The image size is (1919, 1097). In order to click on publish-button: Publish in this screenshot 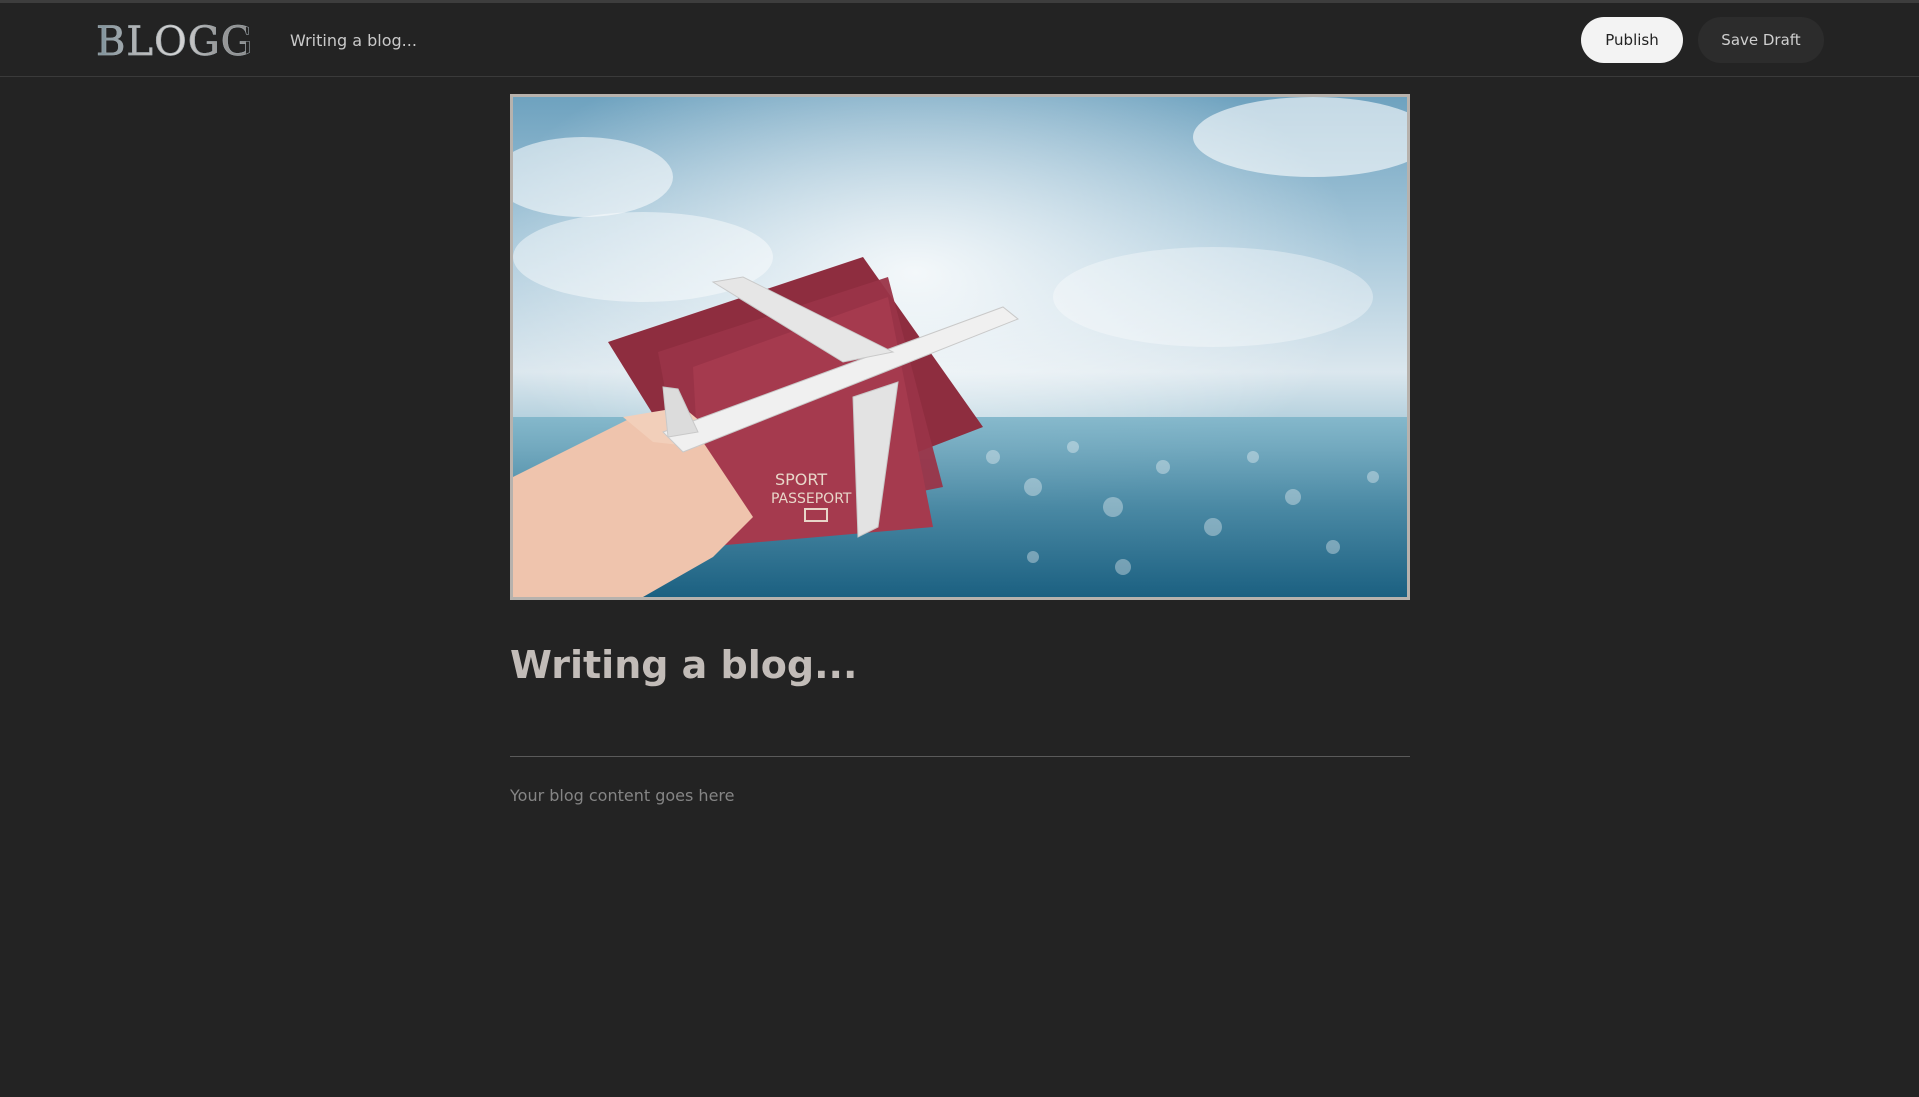, I will do `click(1632, 40)`.